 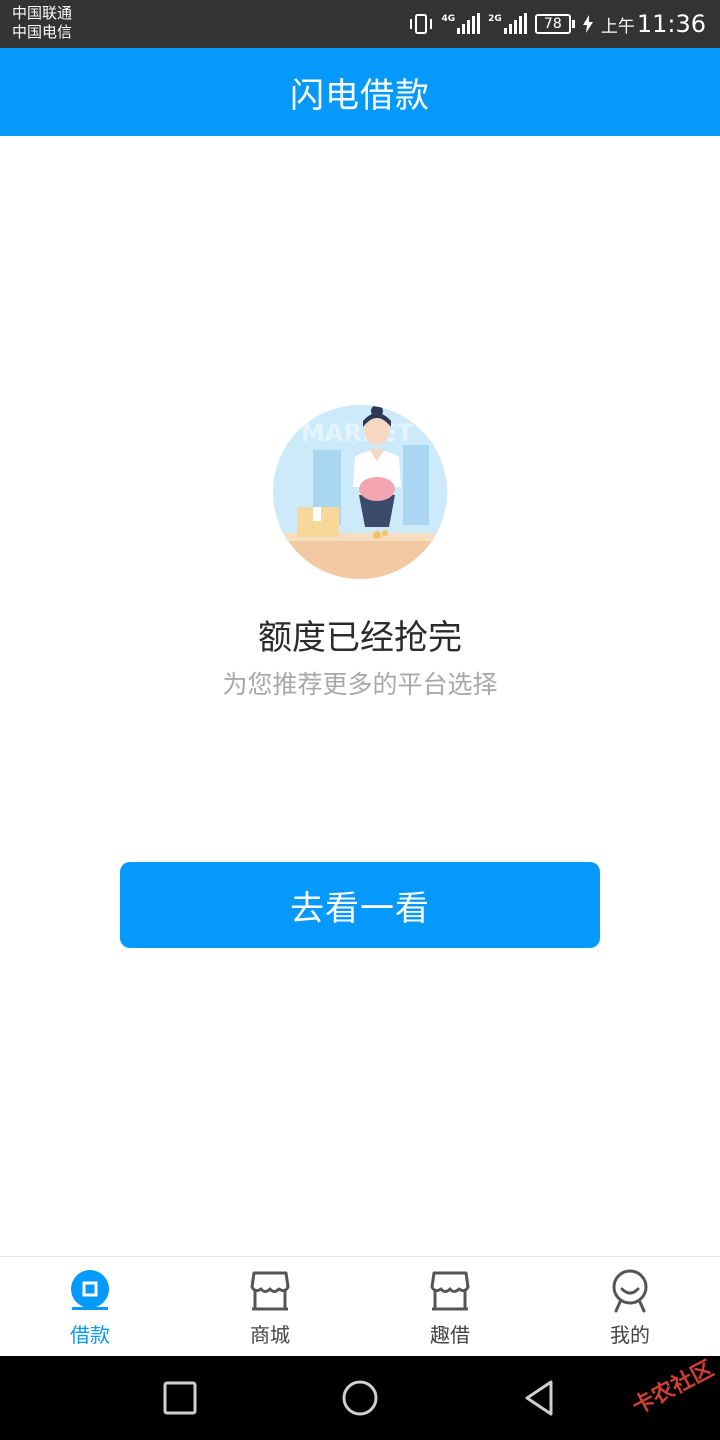 I want to click on tab-profile: 我的, so click(x=630, y=1306).